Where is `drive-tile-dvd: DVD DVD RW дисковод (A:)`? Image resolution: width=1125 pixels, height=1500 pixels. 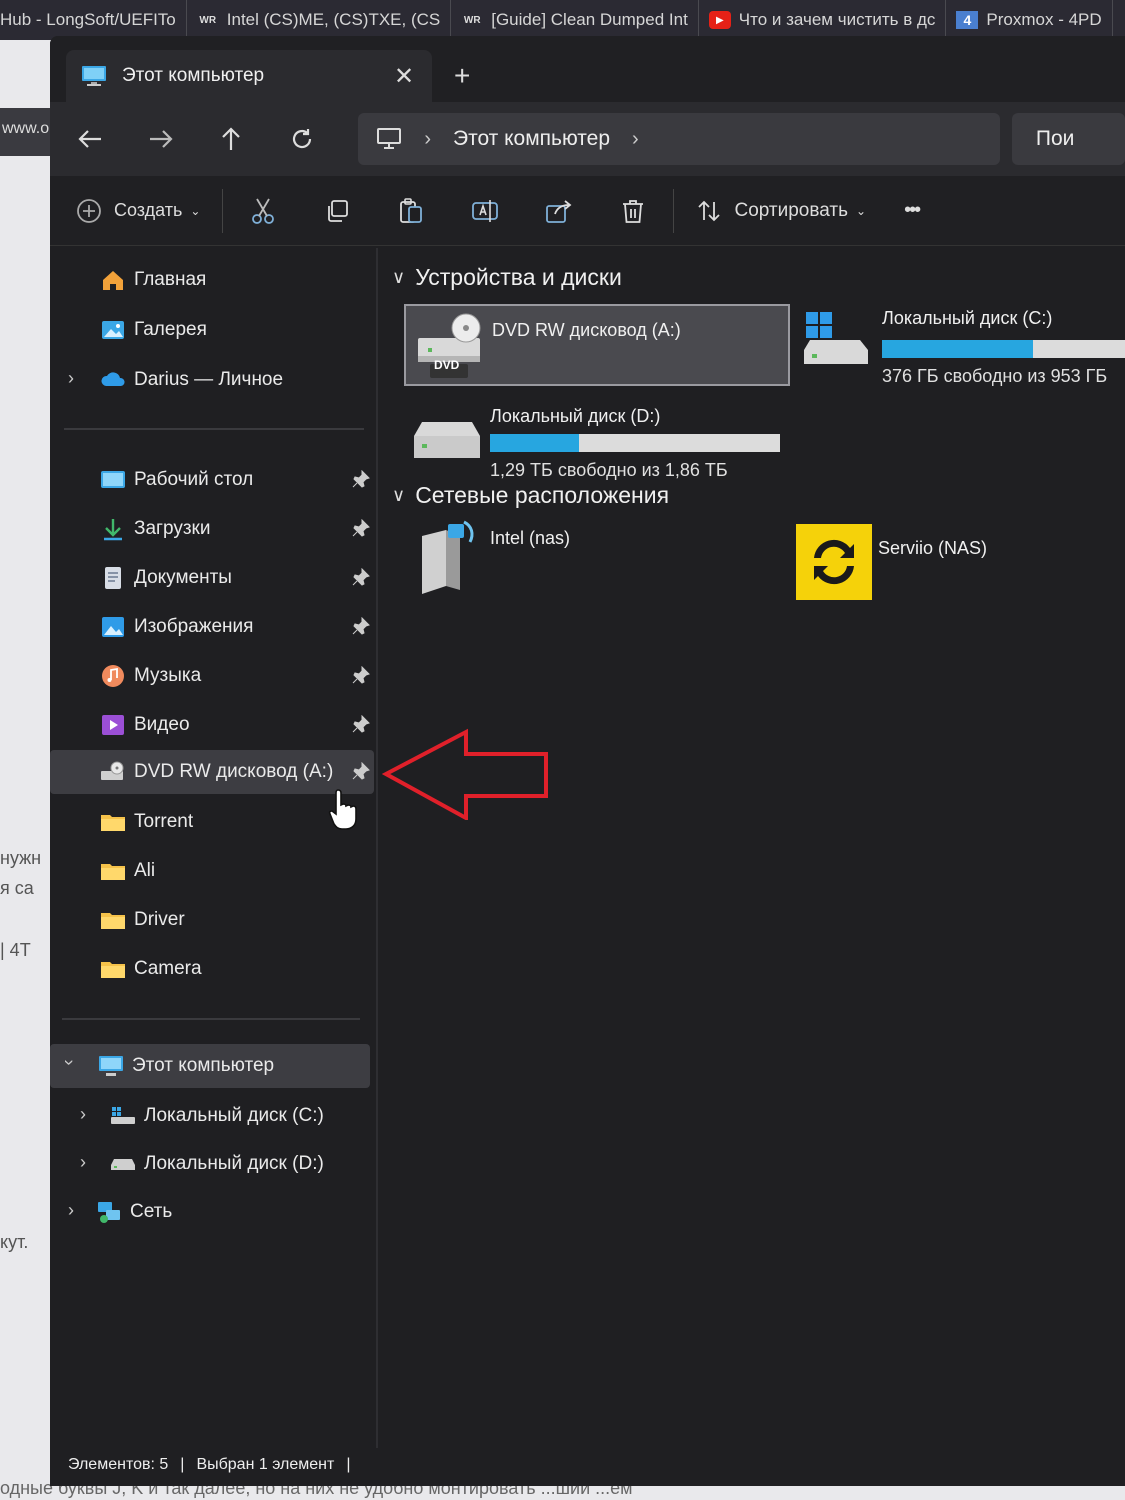 drive-tile-dvd: DVD DVD RW дисковод (A:) is located at coordinates (597, 345).